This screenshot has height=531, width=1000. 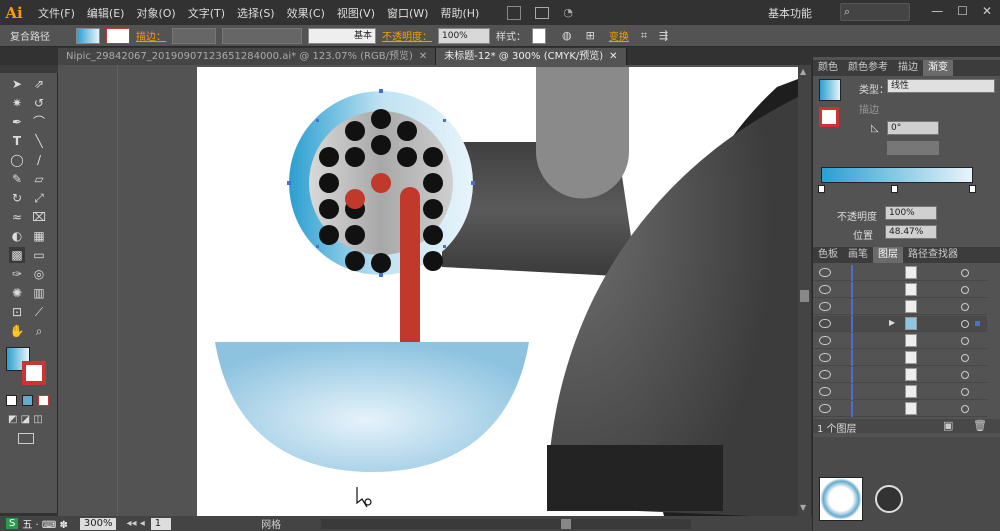 I want to click on panel-menu-icon: ⇶, so click(x=663, y=35).